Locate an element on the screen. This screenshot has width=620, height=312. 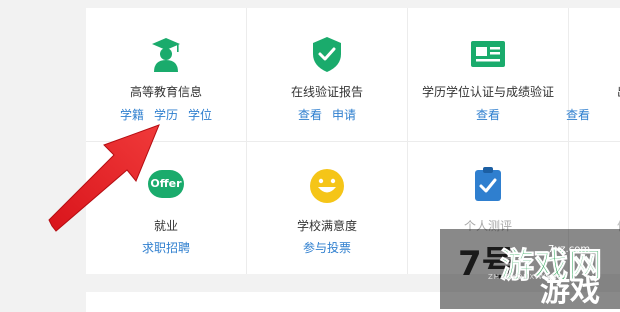
service-title: 高等教育信息 is located at coordinates (165, 92).